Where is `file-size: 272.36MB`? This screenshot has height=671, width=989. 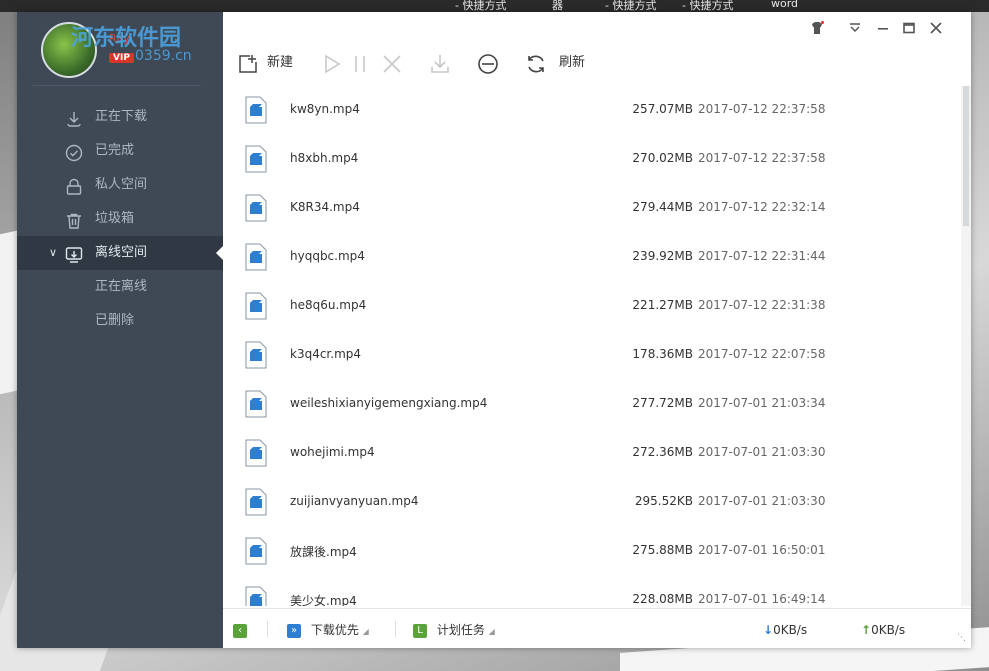 file-size: 272.36MB is located at coordinates (662, 452).